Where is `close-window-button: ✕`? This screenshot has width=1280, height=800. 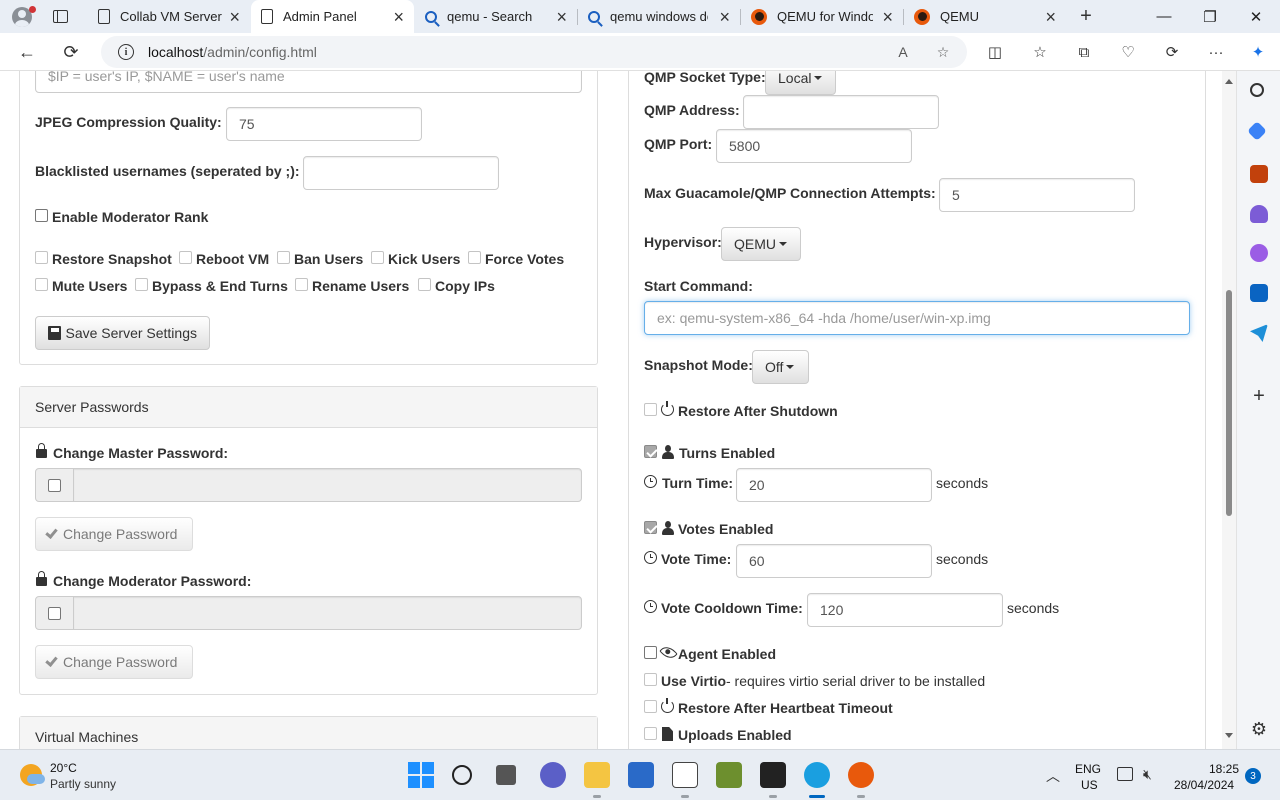 close-window-button: ✕ is located at coordinates (1256, 16).